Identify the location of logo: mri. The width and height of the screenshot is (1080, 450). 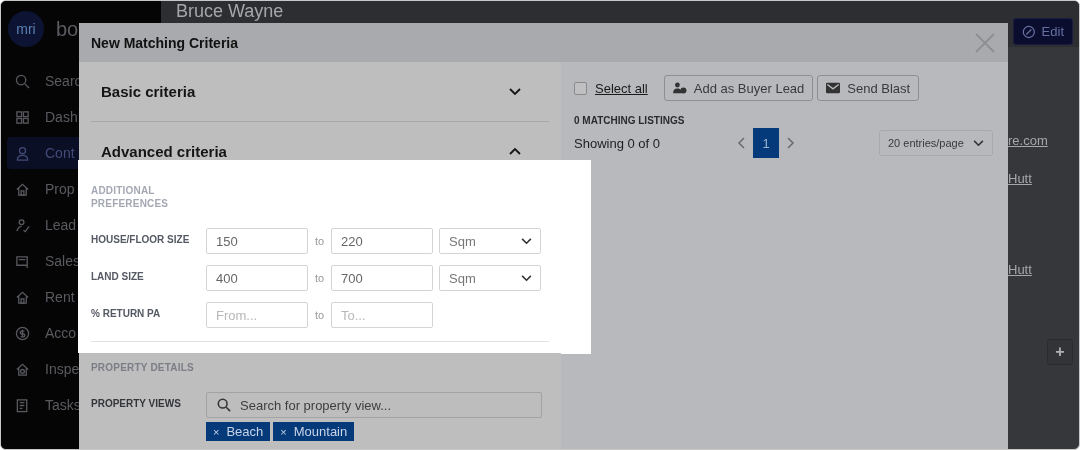
(26, 29).